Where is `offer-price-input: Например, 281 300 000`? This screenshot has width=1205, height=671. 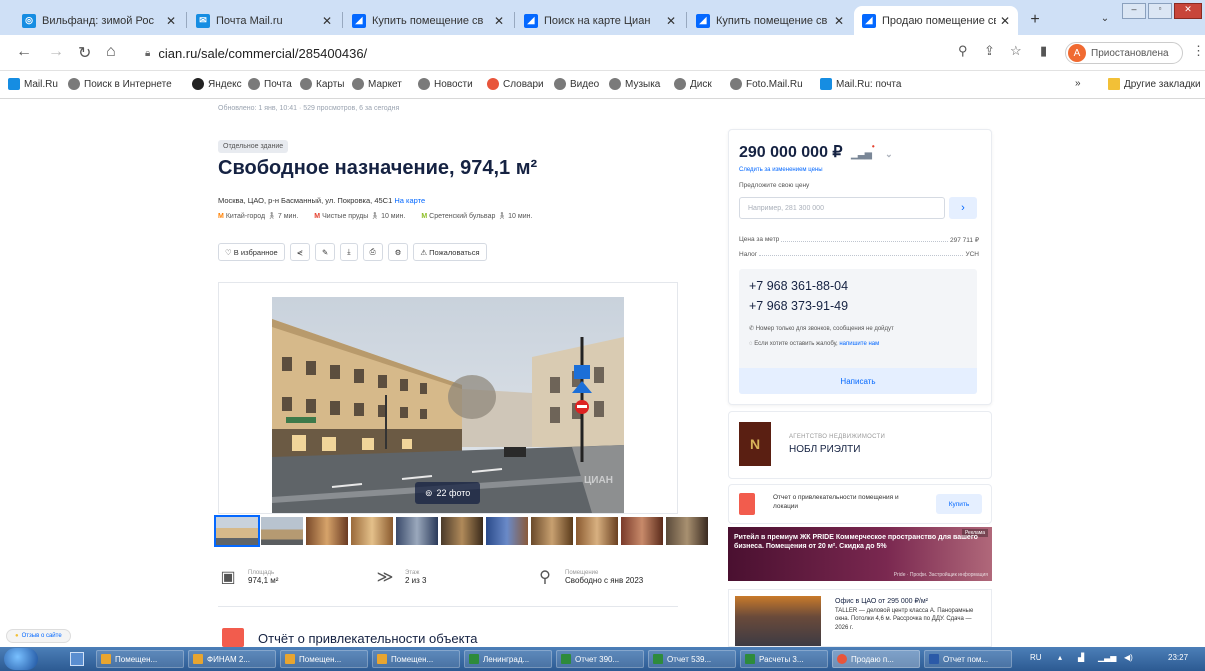 offer-price-input: Например, 281 300 000 is located at coordinates (842, 208).